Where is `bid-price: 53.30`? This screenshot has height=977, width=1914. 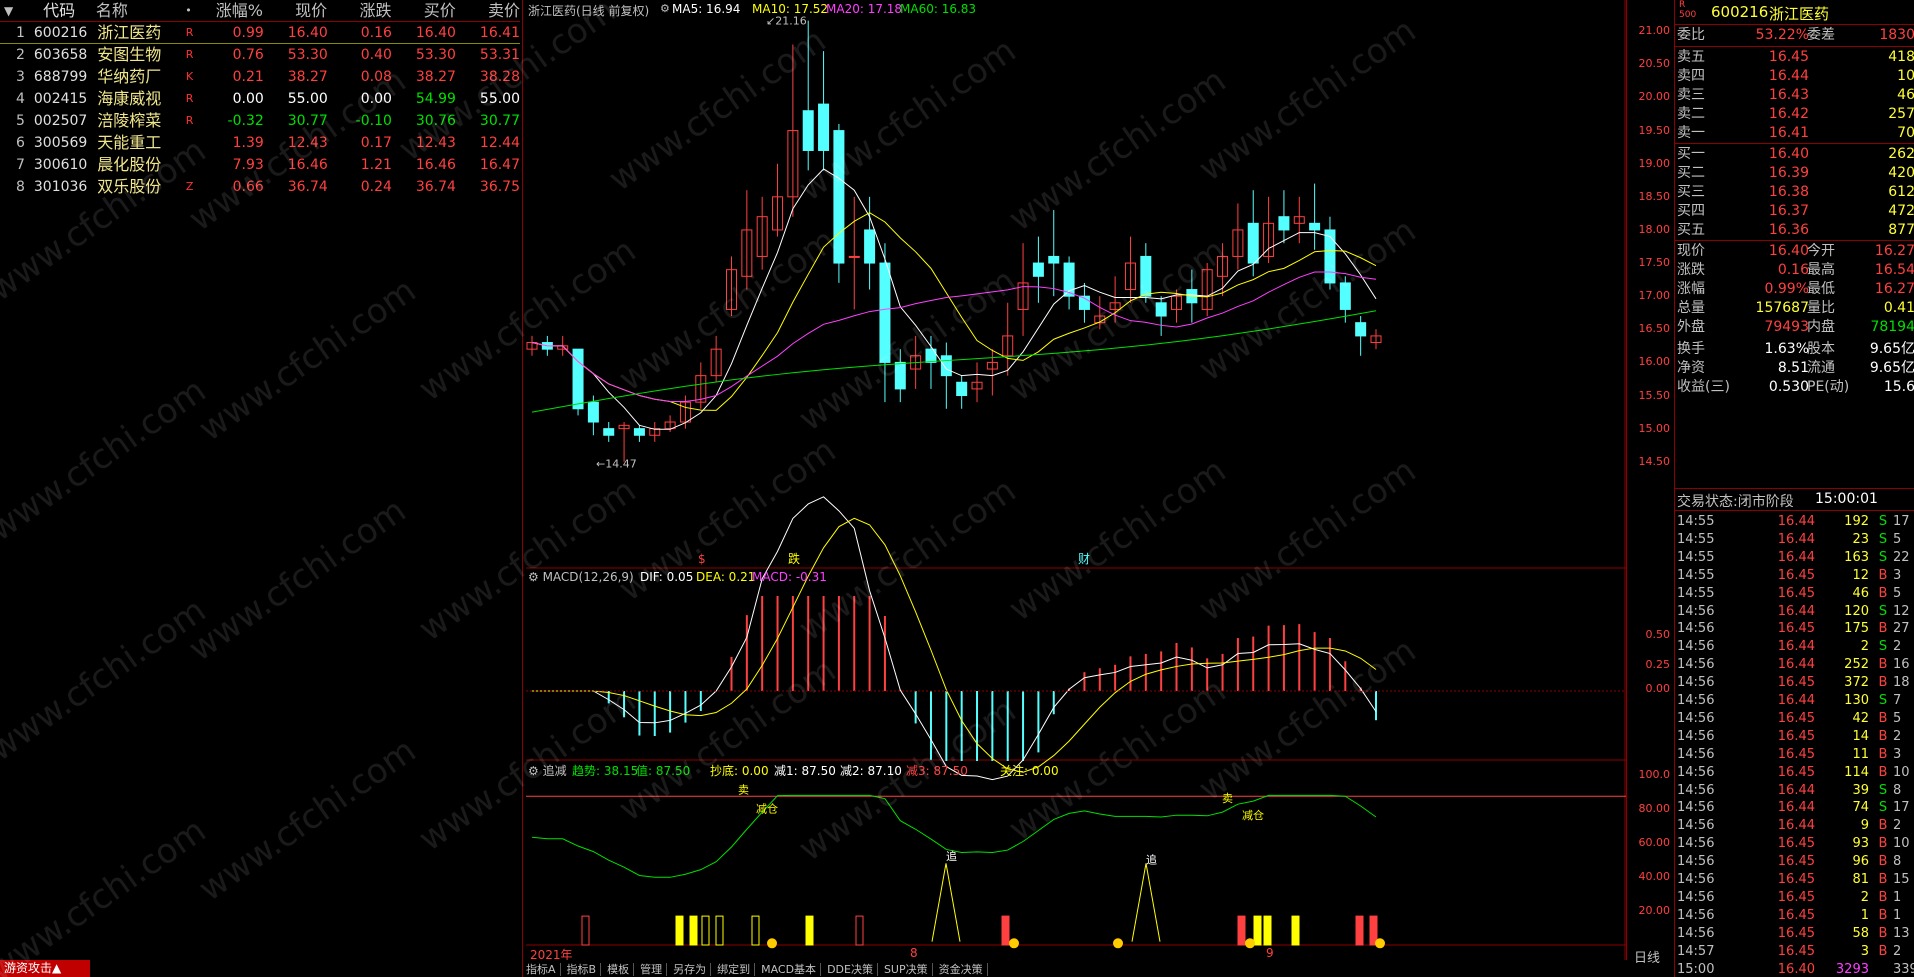
bid-price: 53.30 is located at coordinates (435, 55).